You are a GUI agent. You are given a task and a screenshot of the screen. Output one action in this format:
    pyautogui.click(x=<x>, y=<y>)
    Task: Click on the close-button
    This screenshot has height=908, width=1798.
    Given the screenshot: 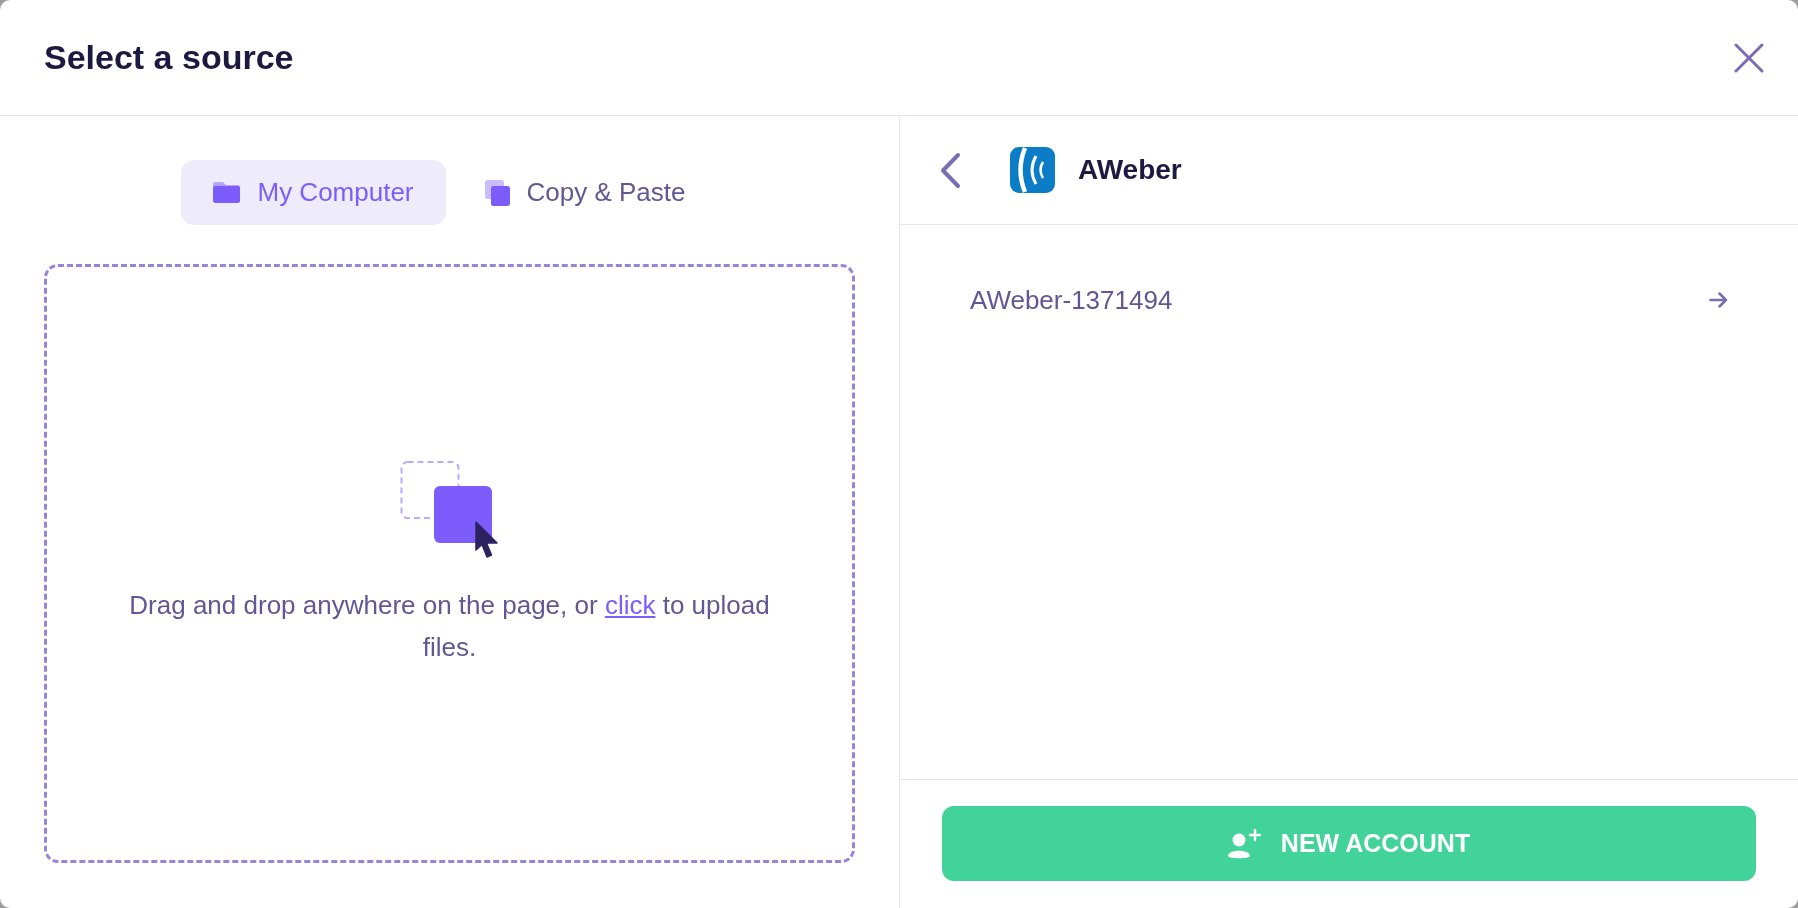 What is the action you would take?
    pyautogui.click(x=1749, y=57)
    